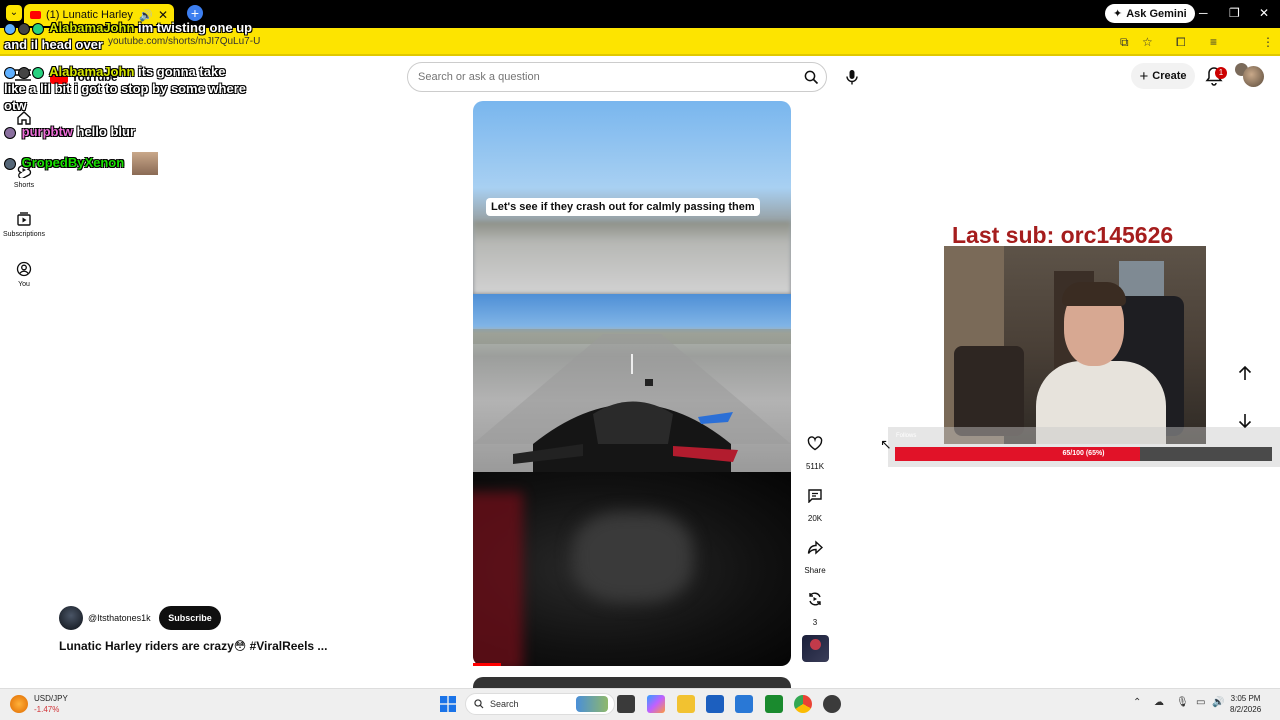 This screenshot has height=720, width=1280. What do you see at coordinates (448, 704) in the screenshot?
I see `windows-start-icon` at bounding box center [448, 704].